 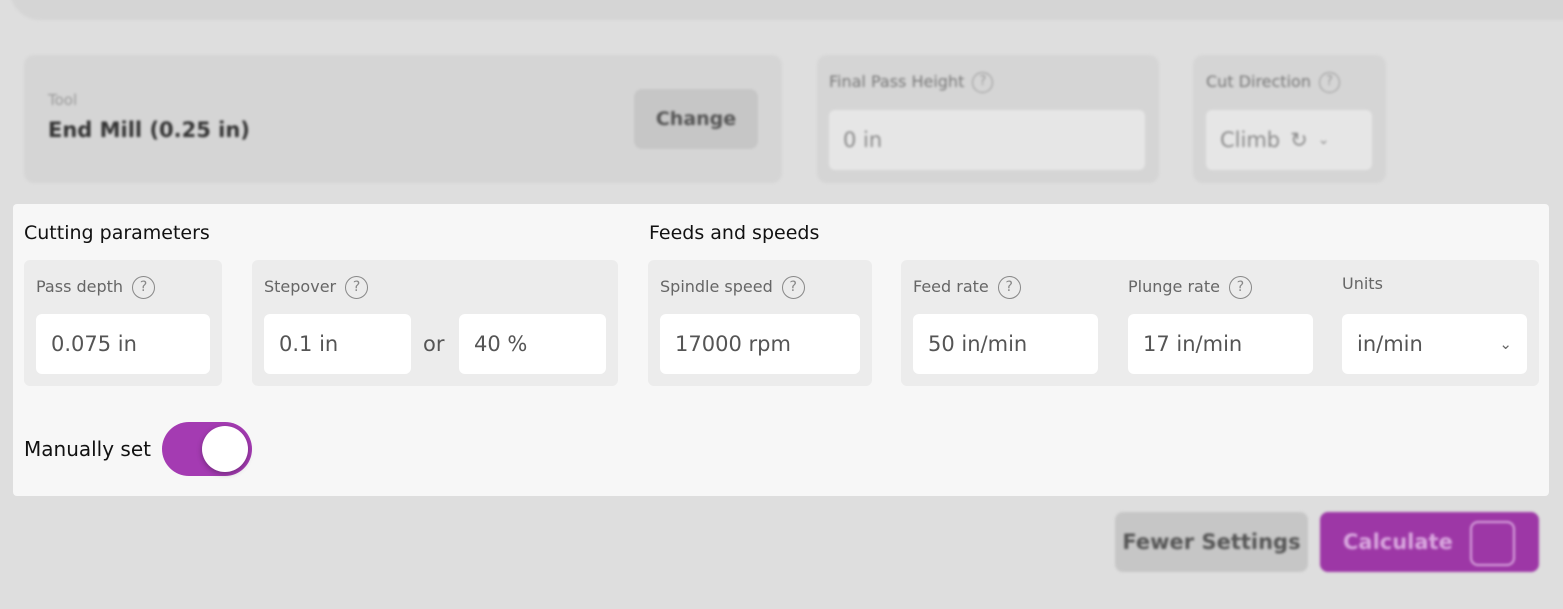 What do you see at coordinates (117, 233) in the screenshot?
I see `cutting-title: Cutting parameters` at bounding box center [117, 233].